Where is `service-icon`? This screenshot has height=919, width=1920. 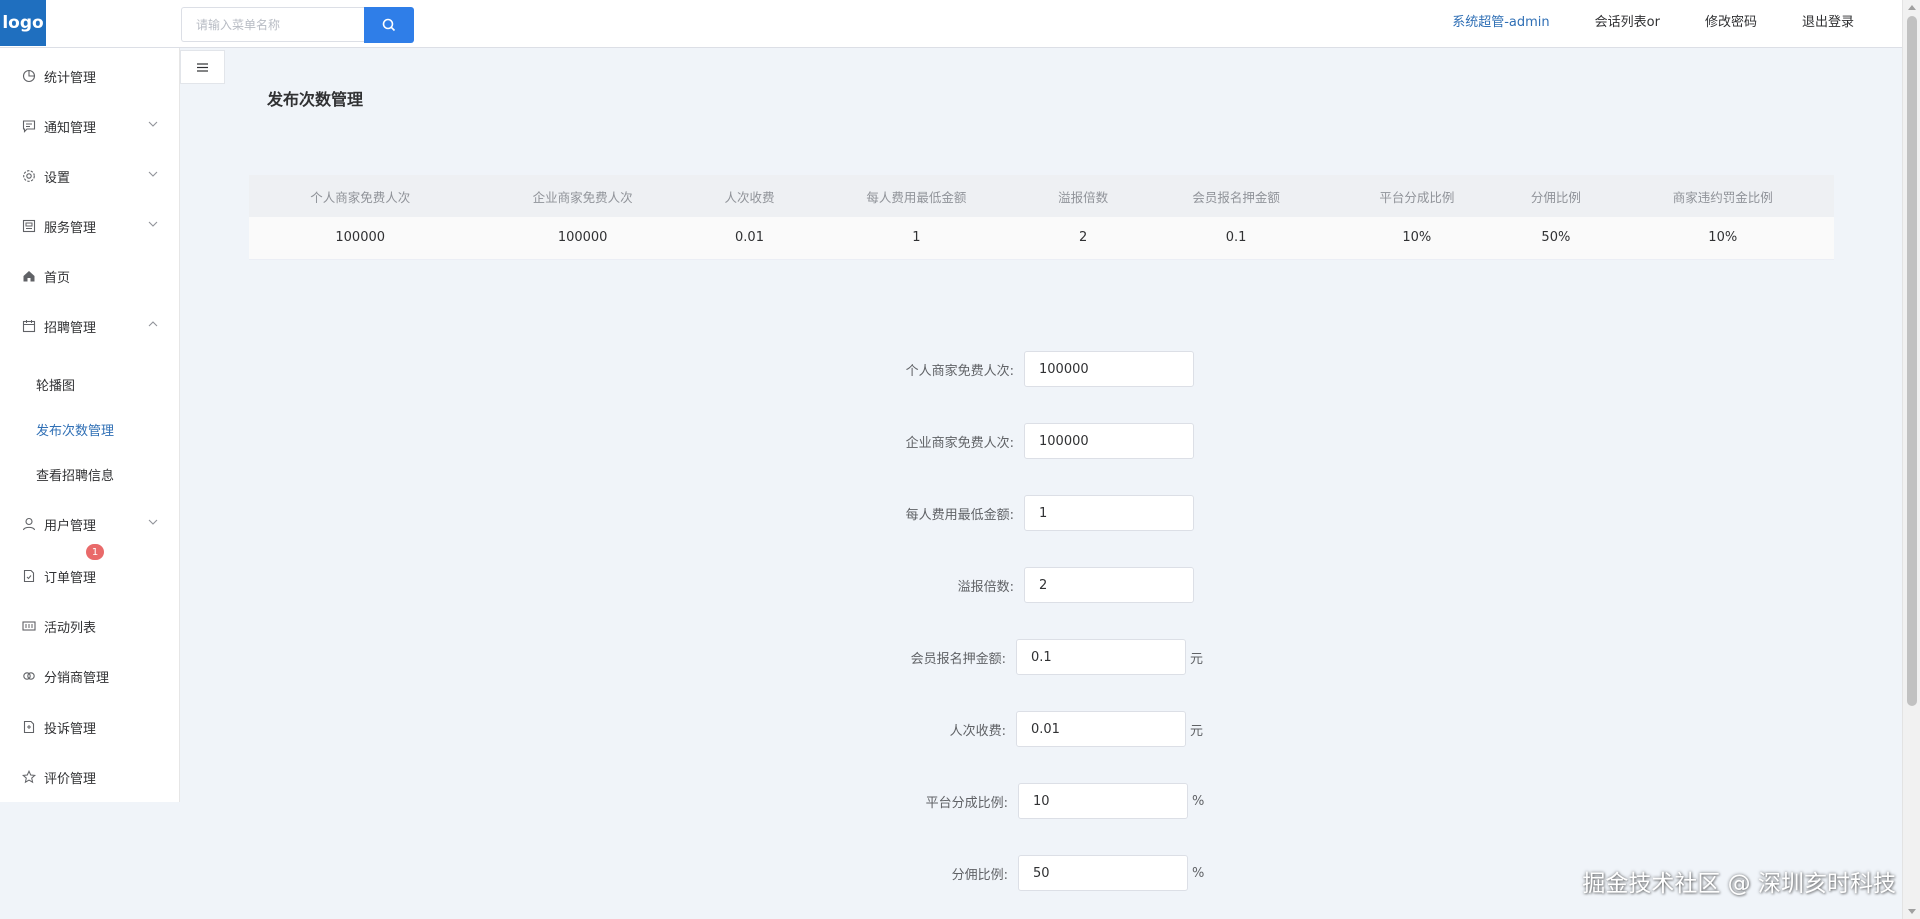 service-icon is located at coordinates (29, 226).